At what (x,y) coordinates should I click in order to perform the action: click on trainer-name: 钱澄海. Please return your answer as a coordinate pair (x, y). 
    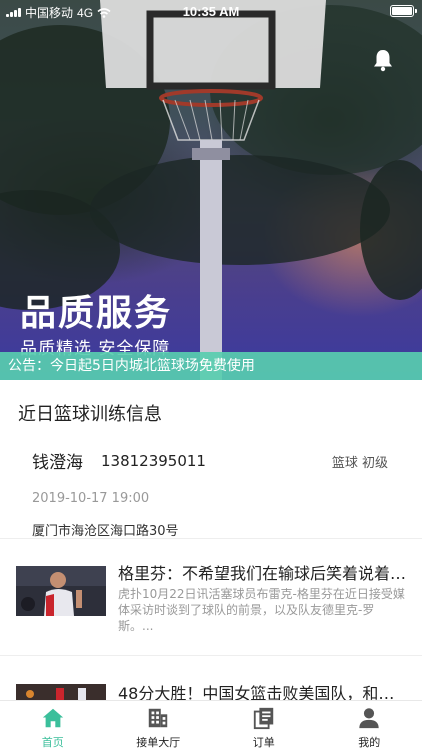
    Looking at the image, I should click on (57, 463).